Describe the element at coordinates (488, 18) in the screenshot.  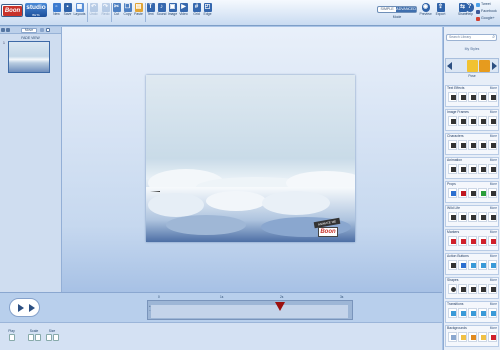
I see `google-plus-link: Google+` at that location.